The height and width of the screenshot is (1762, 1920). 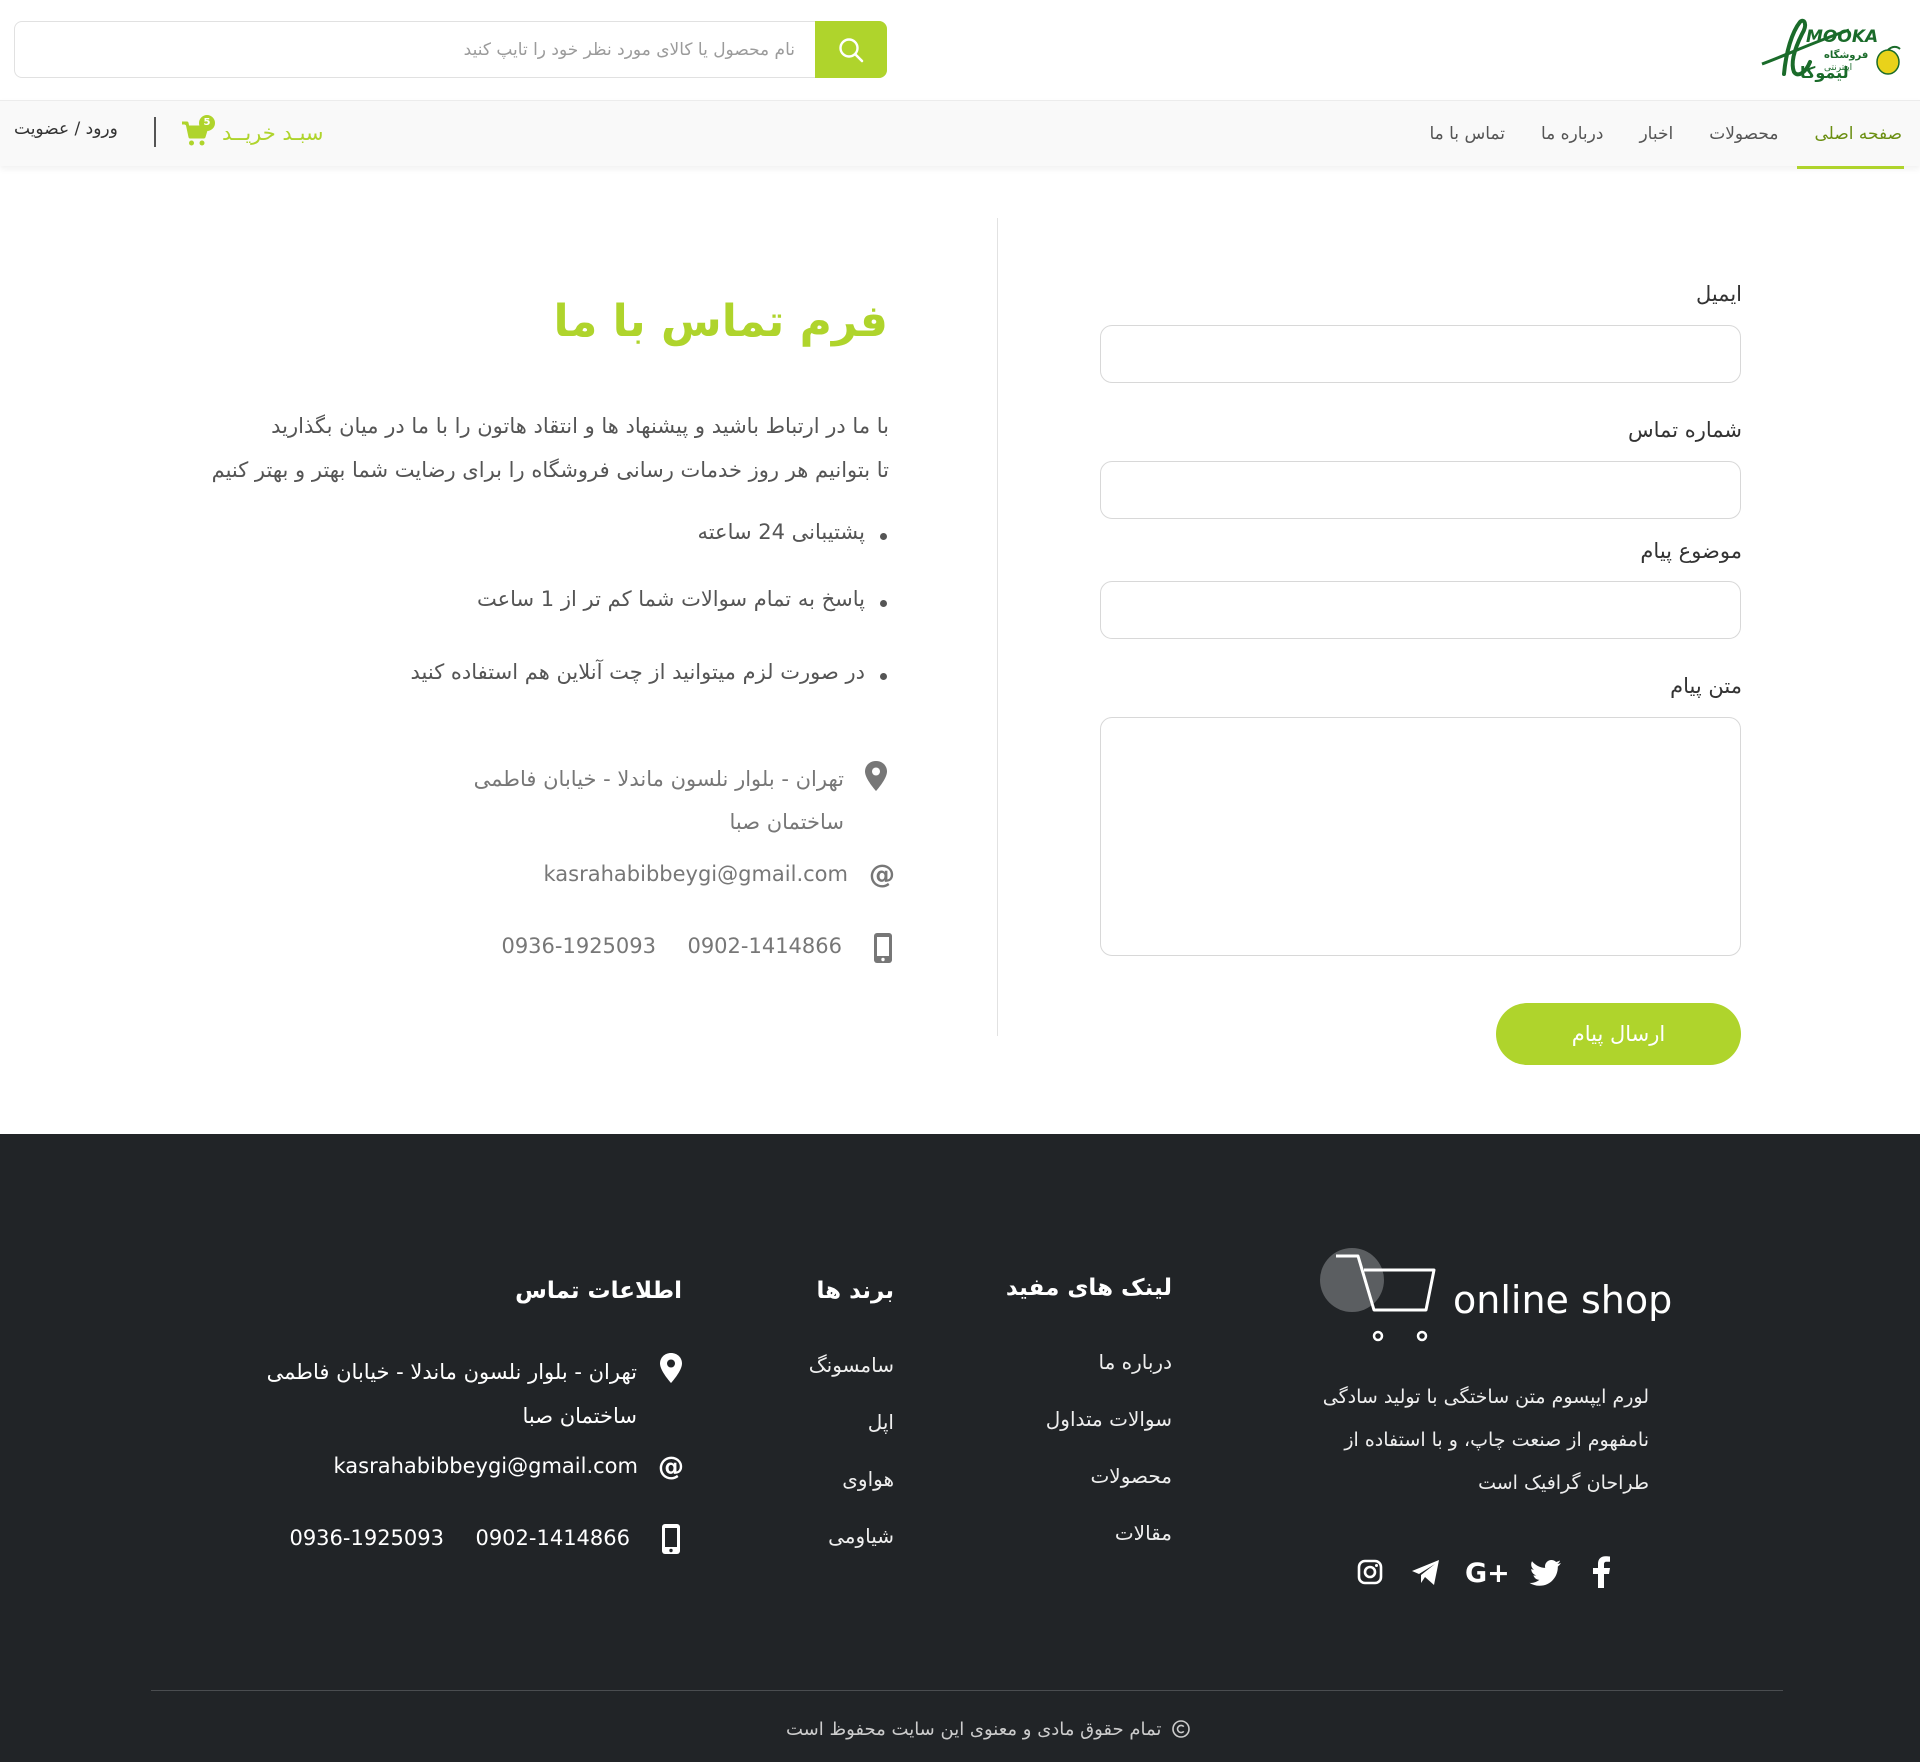 What do you see at coordinates (579, 1416) in the screenshot?
I see `footer-address-line-2: ساختمان صبا` at bounding box center [579, 1416].